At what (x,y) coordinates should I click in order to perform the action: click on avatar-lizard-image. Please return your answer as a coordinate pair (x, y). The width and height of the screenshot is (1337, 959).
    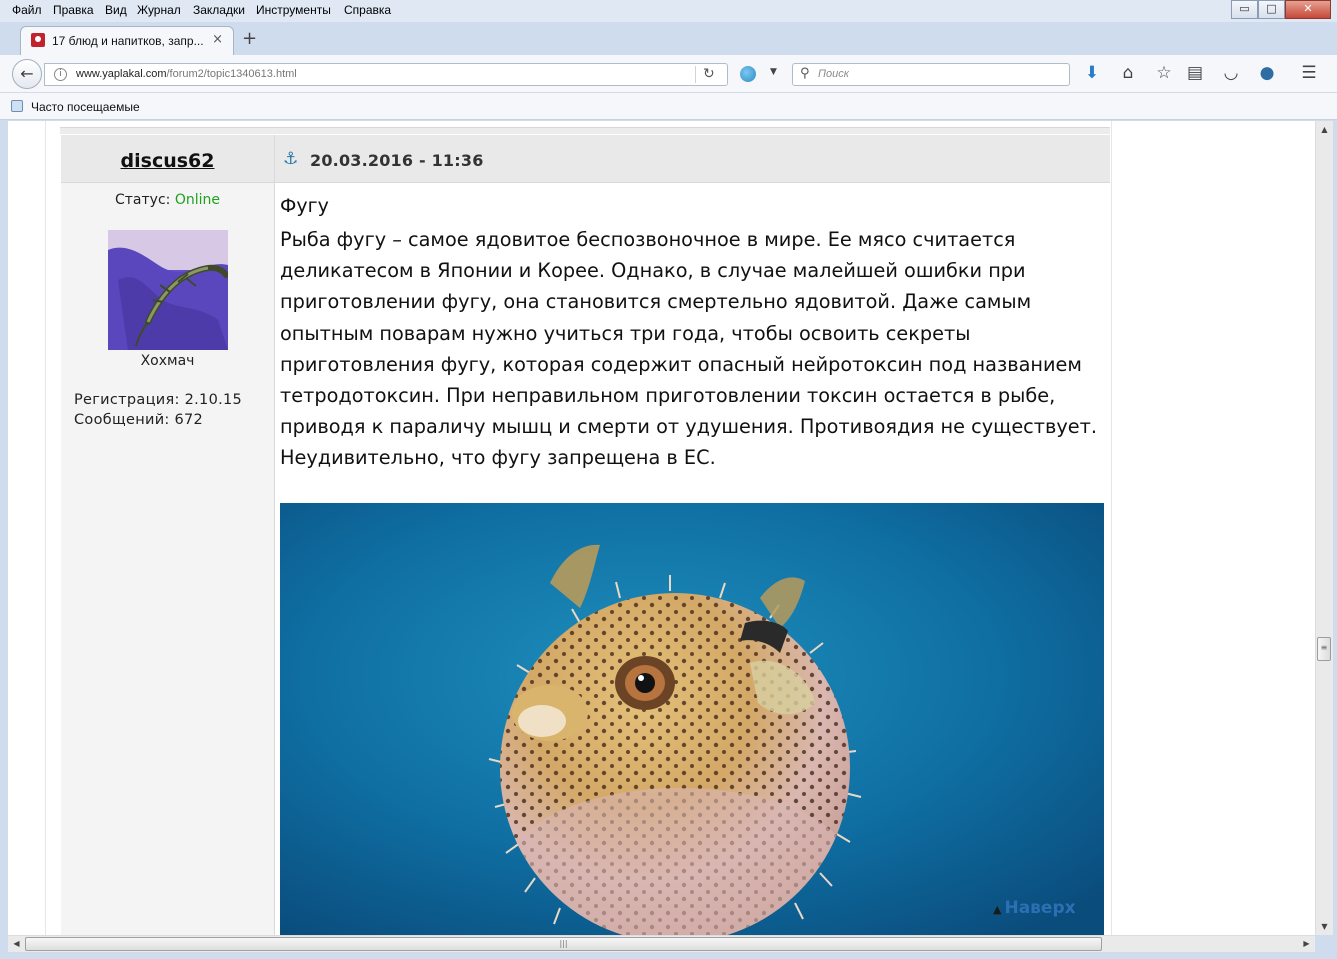
    Looking at the image, I should click on (168, 290).